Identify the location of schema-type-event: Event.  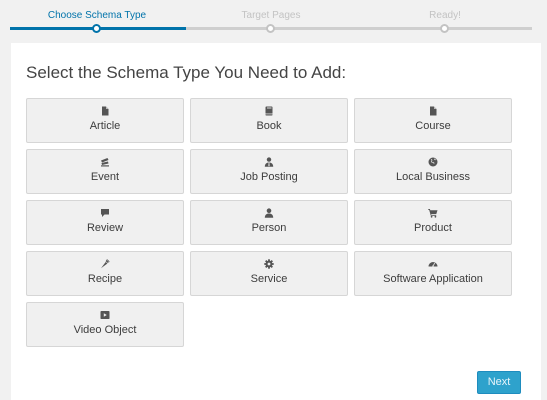
(105, 171).